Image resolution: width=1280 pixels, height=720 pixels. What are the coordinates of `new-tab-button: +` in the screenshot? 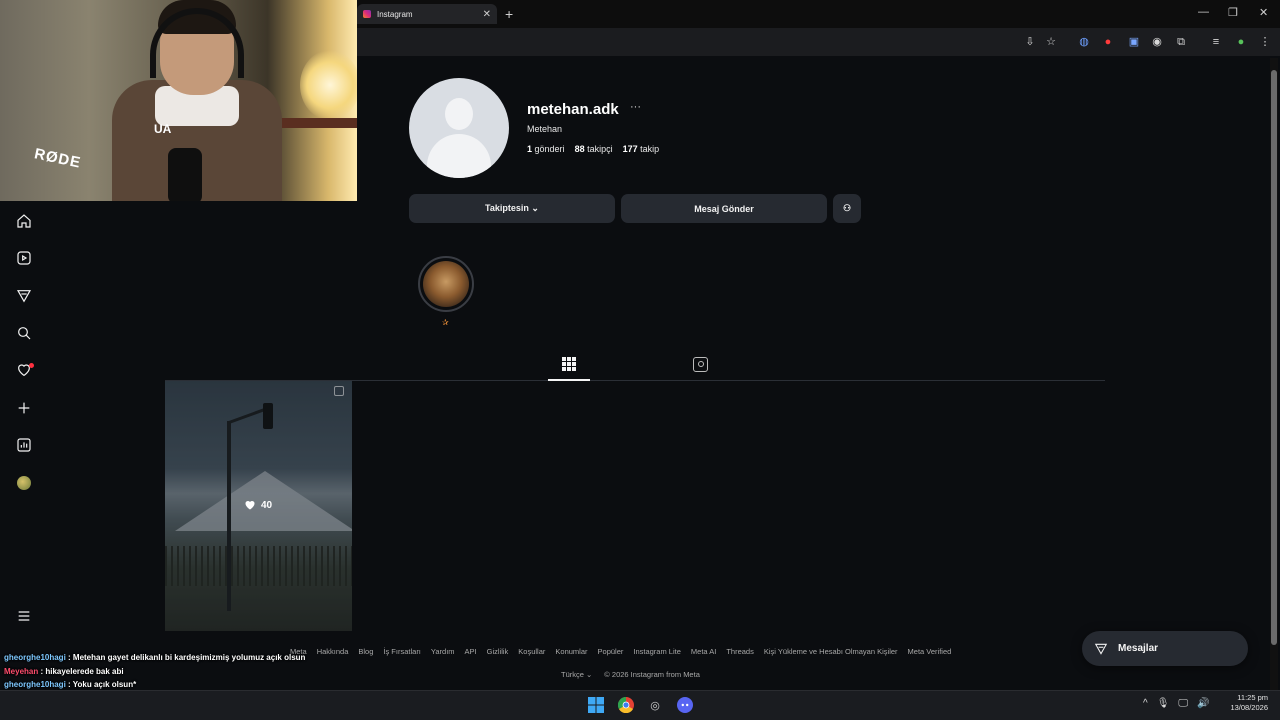 It's located at (509, 14).